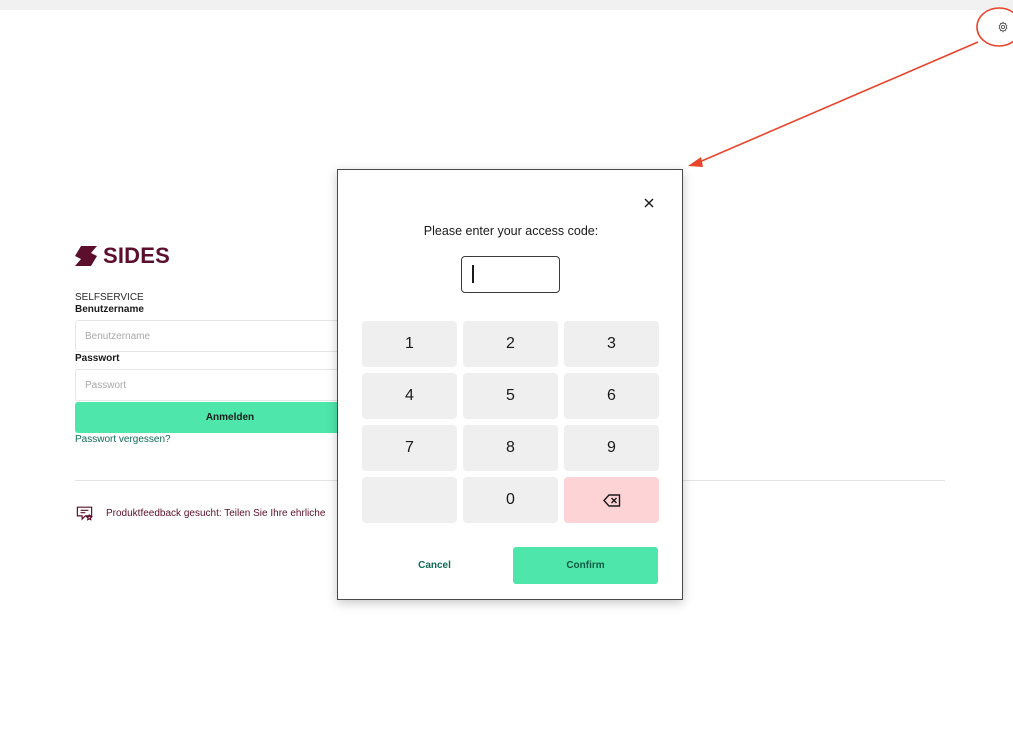 This screenshot has height=754, width=1013. Describe the element at coordinates (510, 274) in the screenshot. I see `access-code-input` at that location.